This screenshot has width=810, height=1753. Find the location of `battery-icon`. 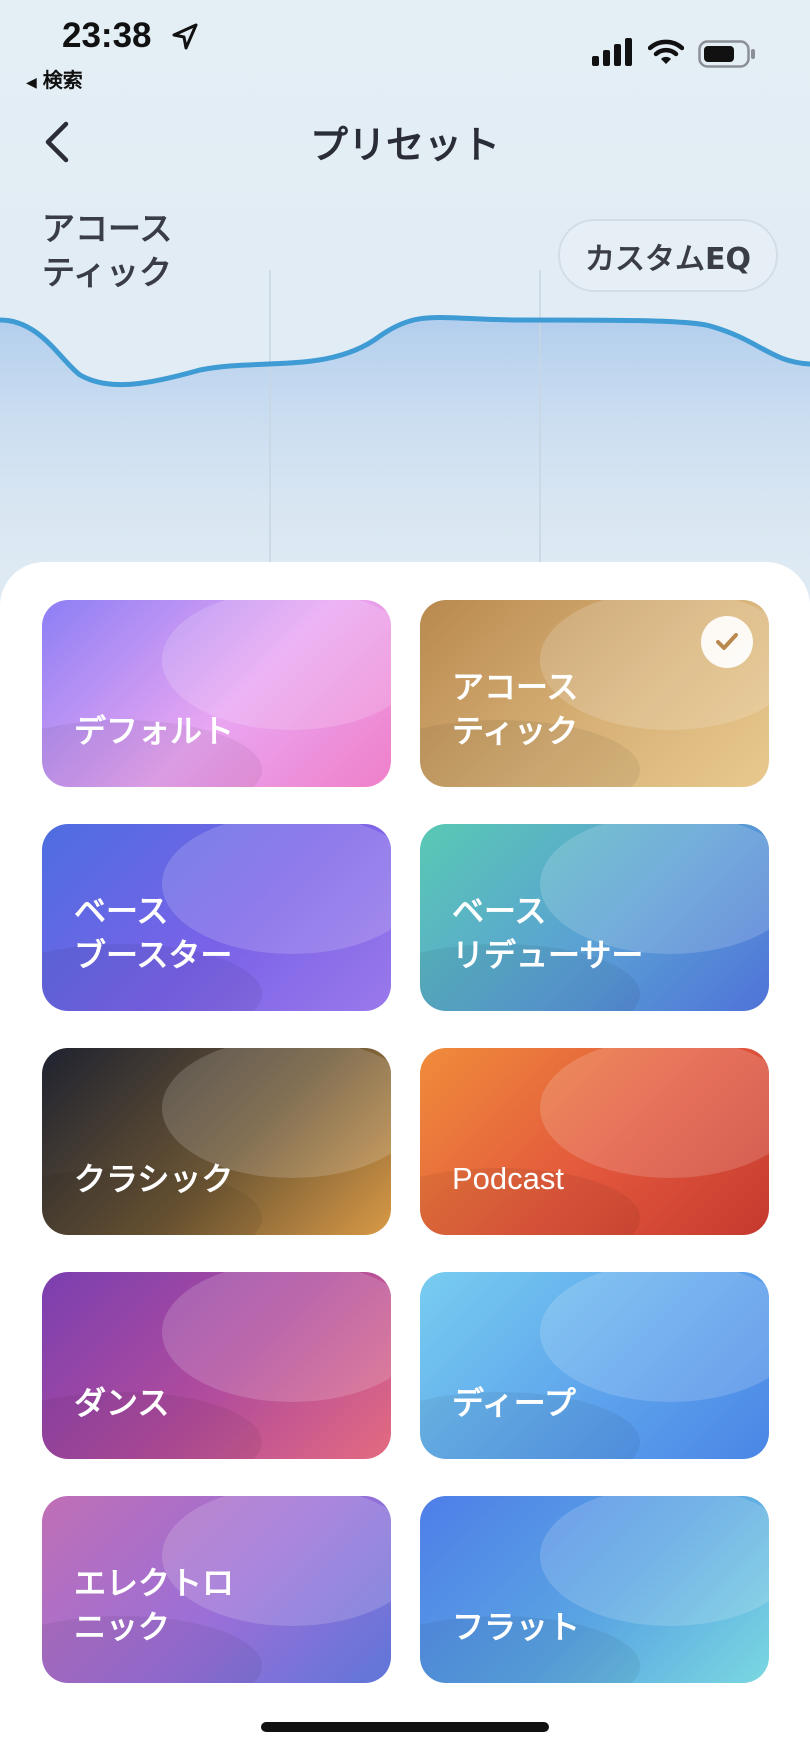

battery-icon is located at coordinates (726, 54).